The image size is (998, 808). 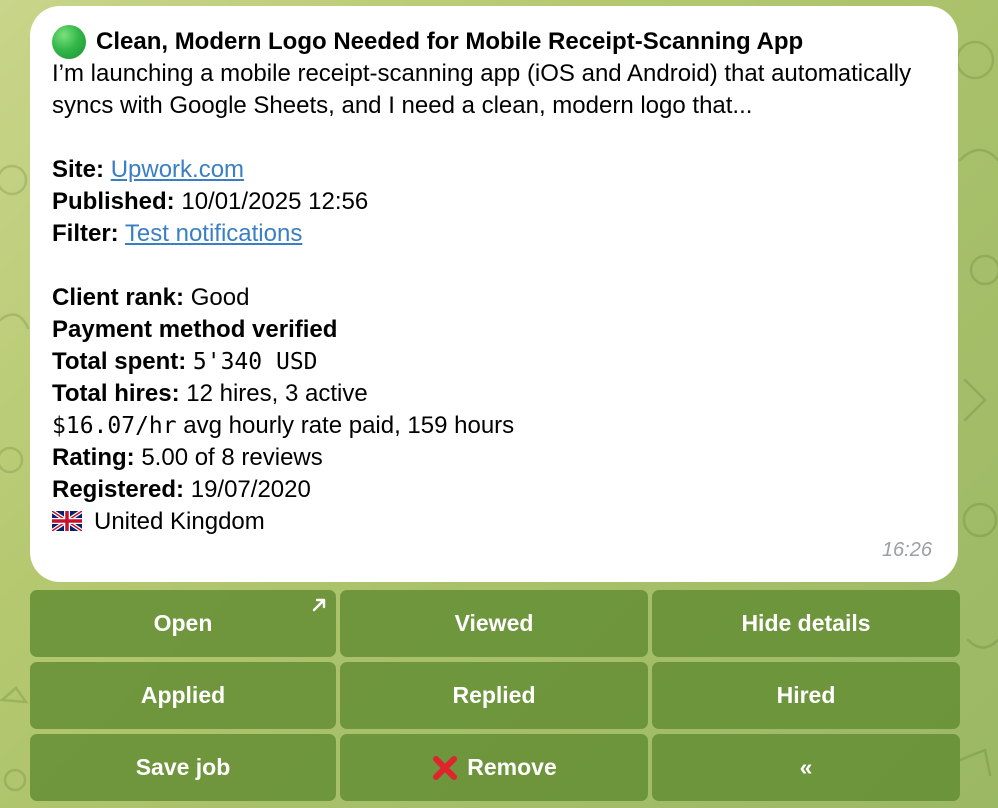 I want to click on save-job-button-label: Save job, so click(x=183, y=767).